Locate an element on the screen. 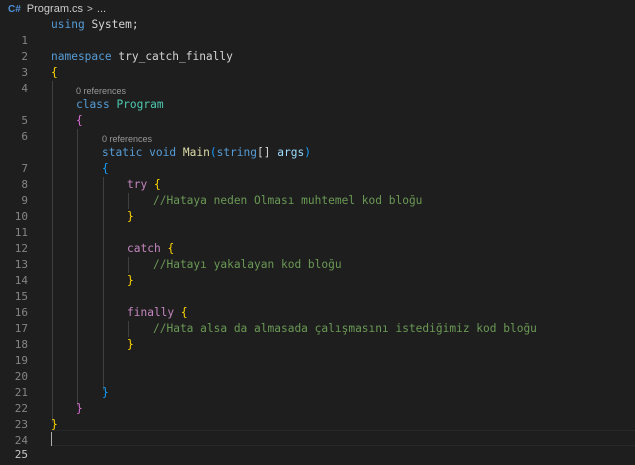 The height and width of the screenshot is (465, 635). code-line: 14 //Hatayı yakalayan kod bloğu is located at coordinates (317, 272).